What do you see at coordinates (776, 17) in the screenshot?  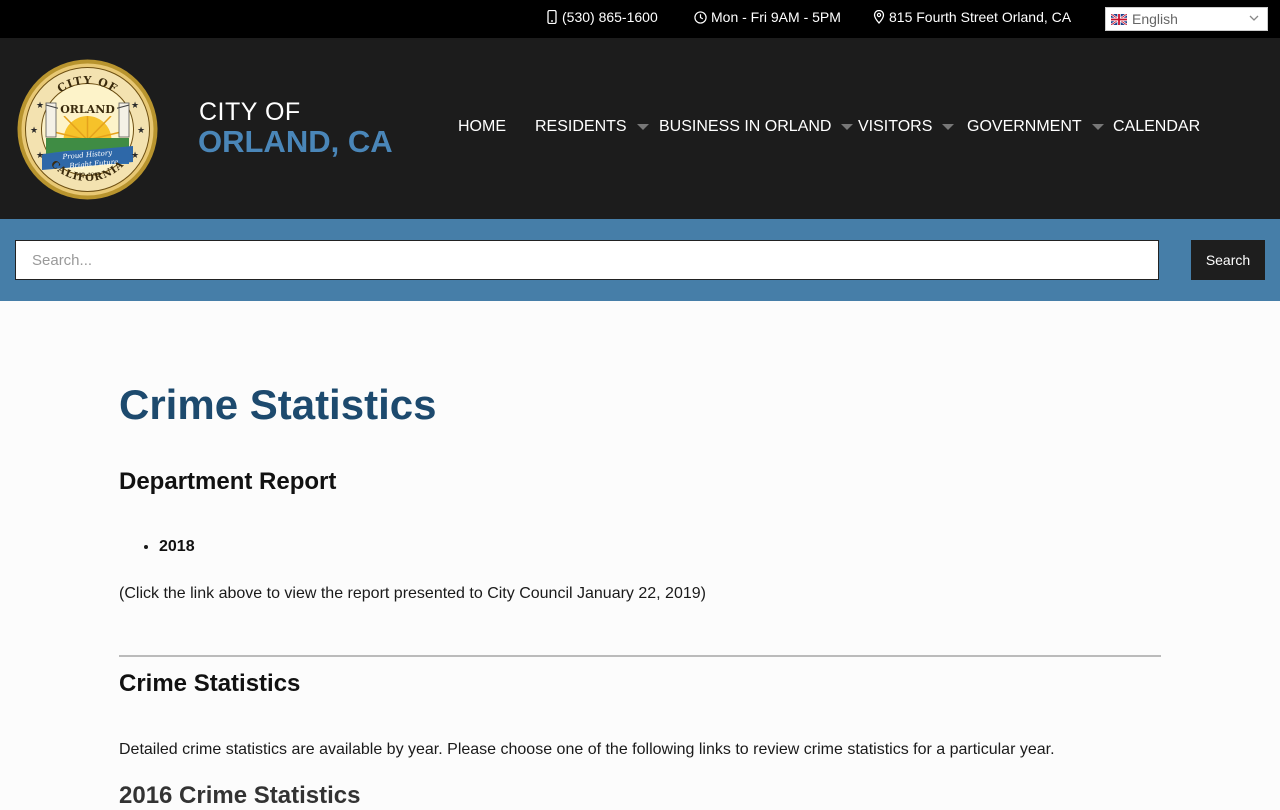 I see `hours-text: Mon - Fri 9AM - 5PM` at bounding box center [776, 17].